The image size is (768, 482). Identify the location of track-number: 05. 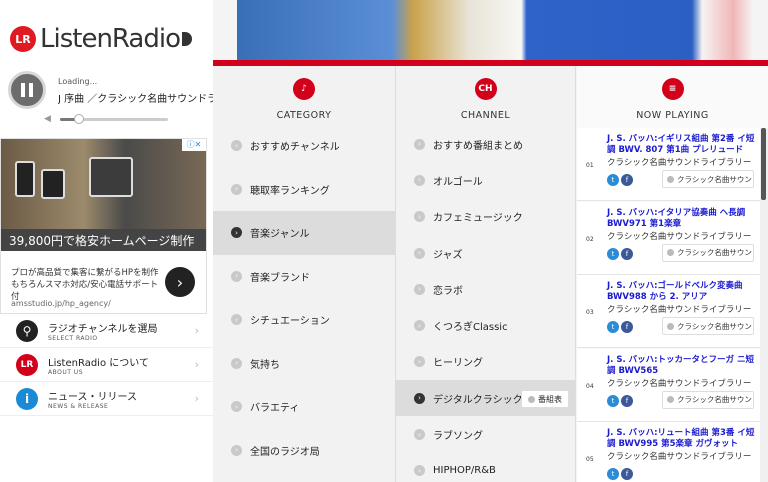
(590, 459).